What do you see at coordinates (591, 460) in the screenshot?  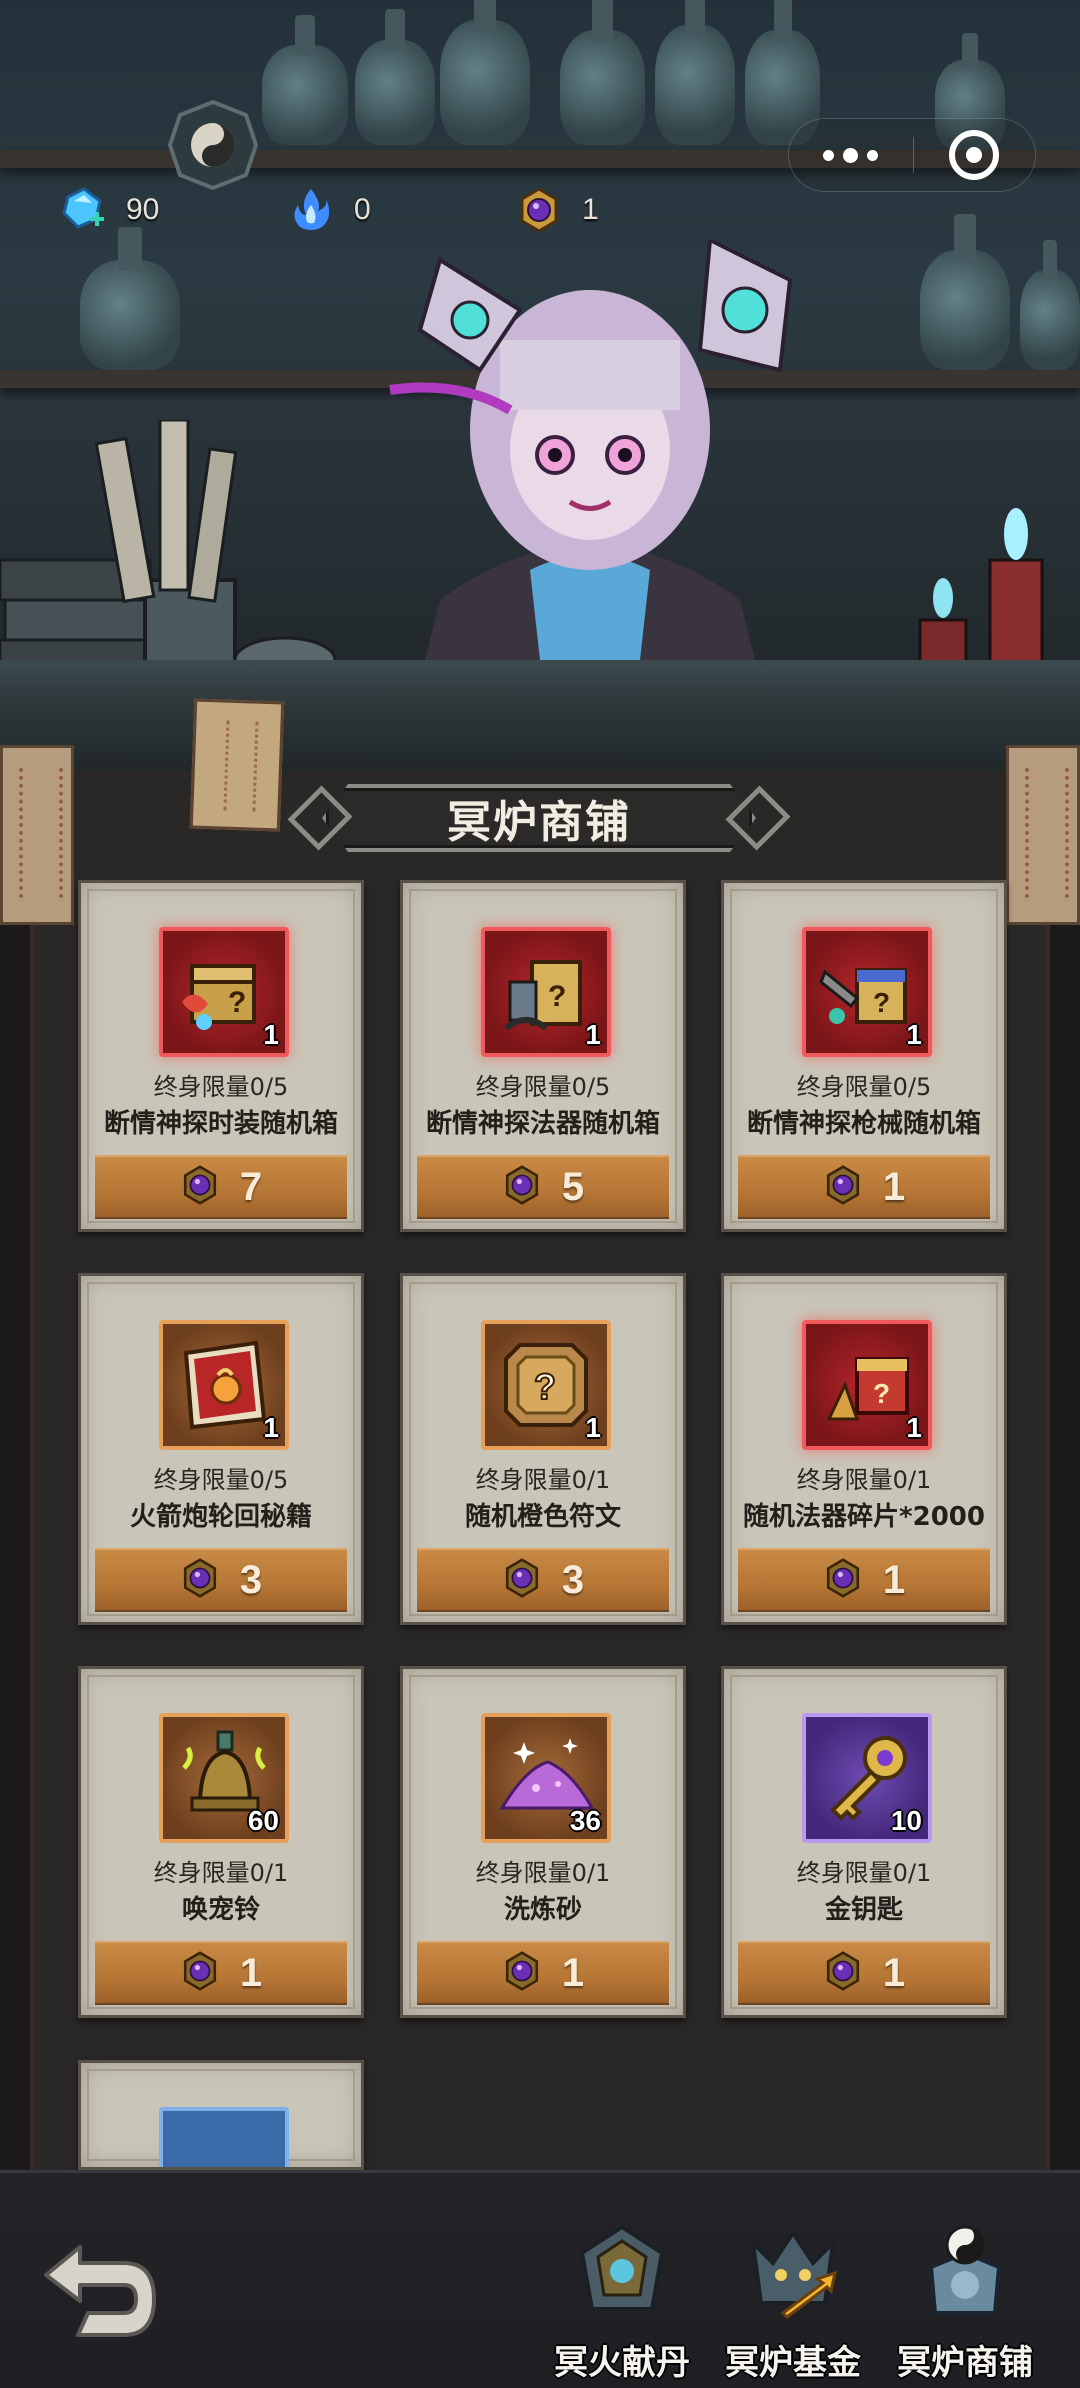 I see `shopkeeper-character` at bounding box center [591, 460].